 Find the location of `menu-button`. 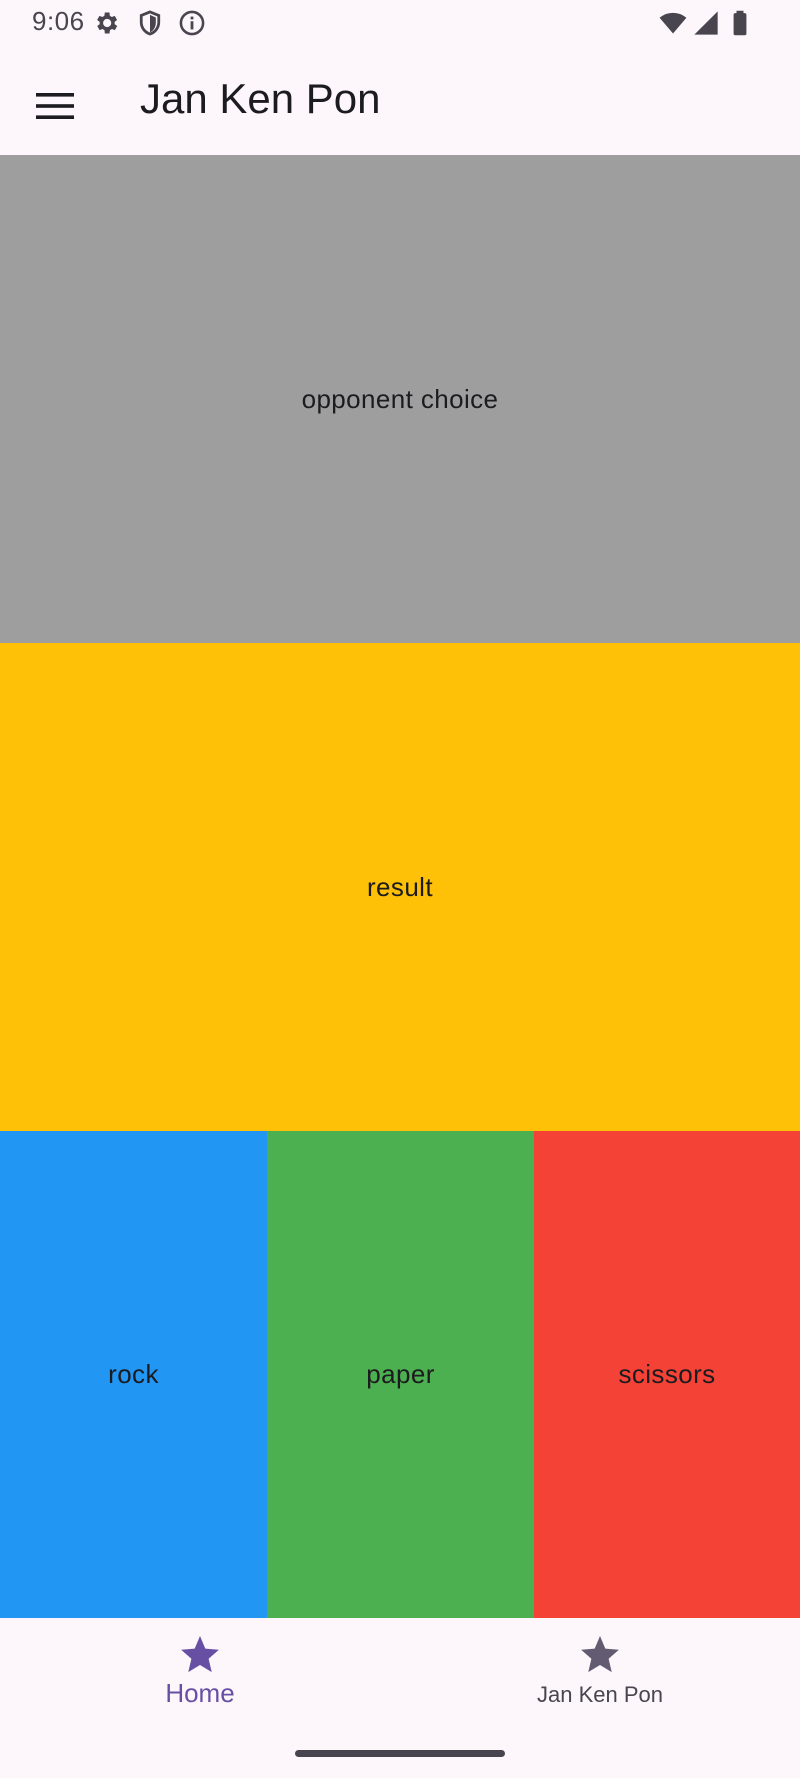

menu-button is located at coordinates (55, 106).